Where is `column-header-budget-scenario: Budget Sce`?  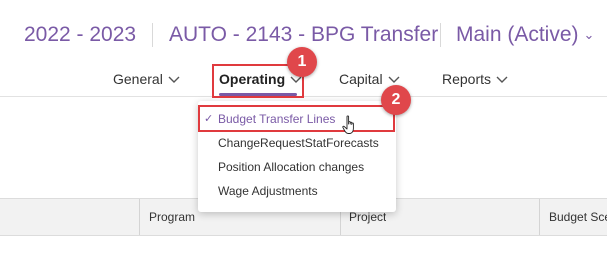
column-header-budget-scenario: Budget Sce is located at coordinates (578, 217).